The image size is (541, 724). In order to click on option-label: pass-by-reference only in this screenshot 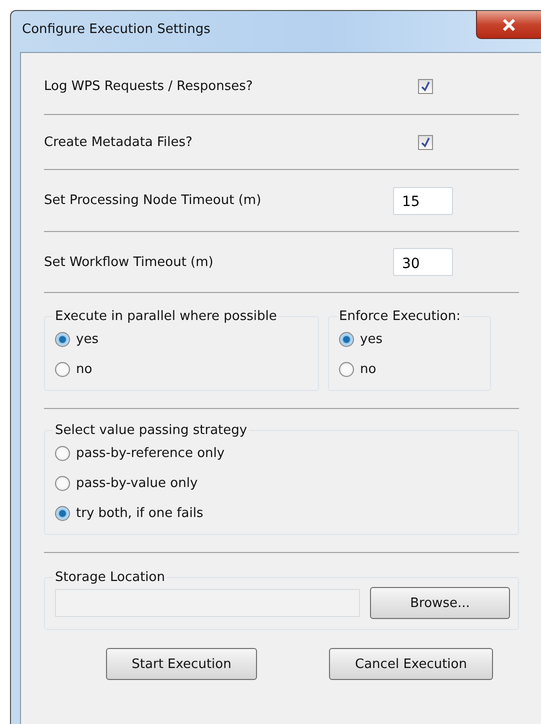, I will do `click(150, 453)`.